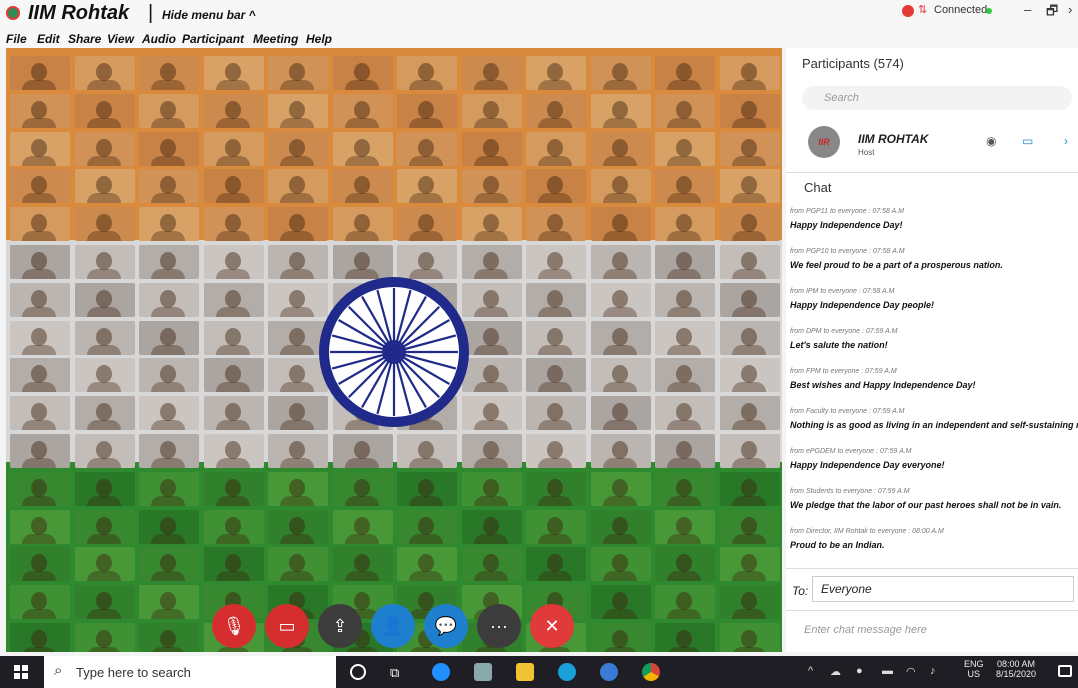 Image resolution: width=1078 pixels, height=688 pixels. What do you see at coordinates (567, 672) in the screenshot?
I see `edge-icon` at bounding box center [567, 672].